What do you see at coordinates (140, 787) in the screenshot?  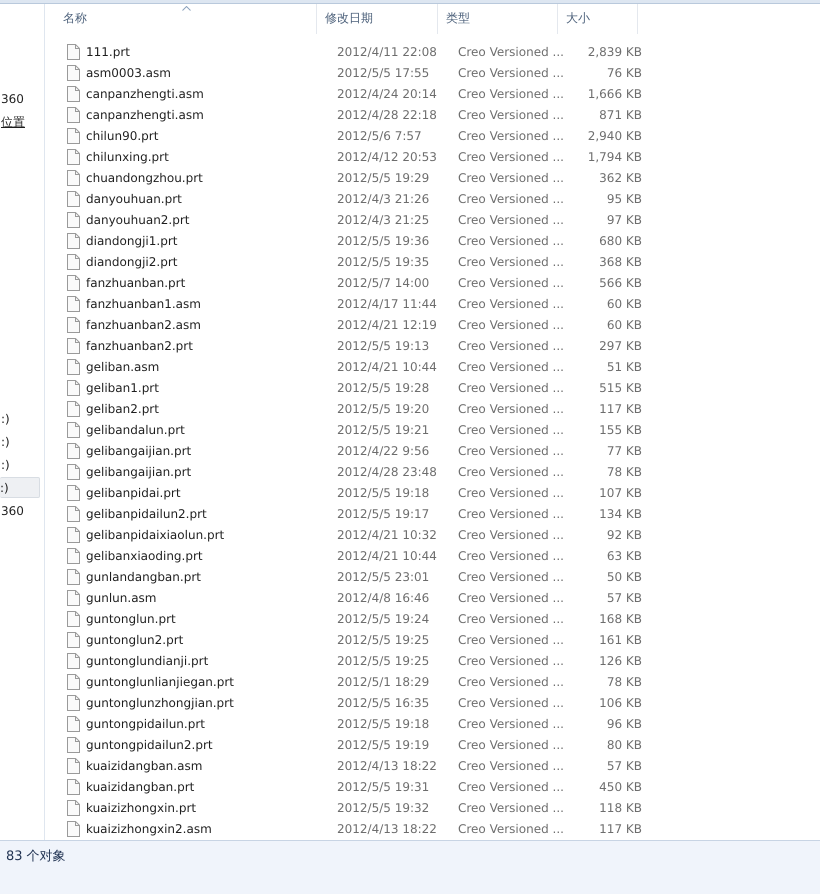 I see `file-name: kuaizidangban.prt` at bounding box center [140, 787].